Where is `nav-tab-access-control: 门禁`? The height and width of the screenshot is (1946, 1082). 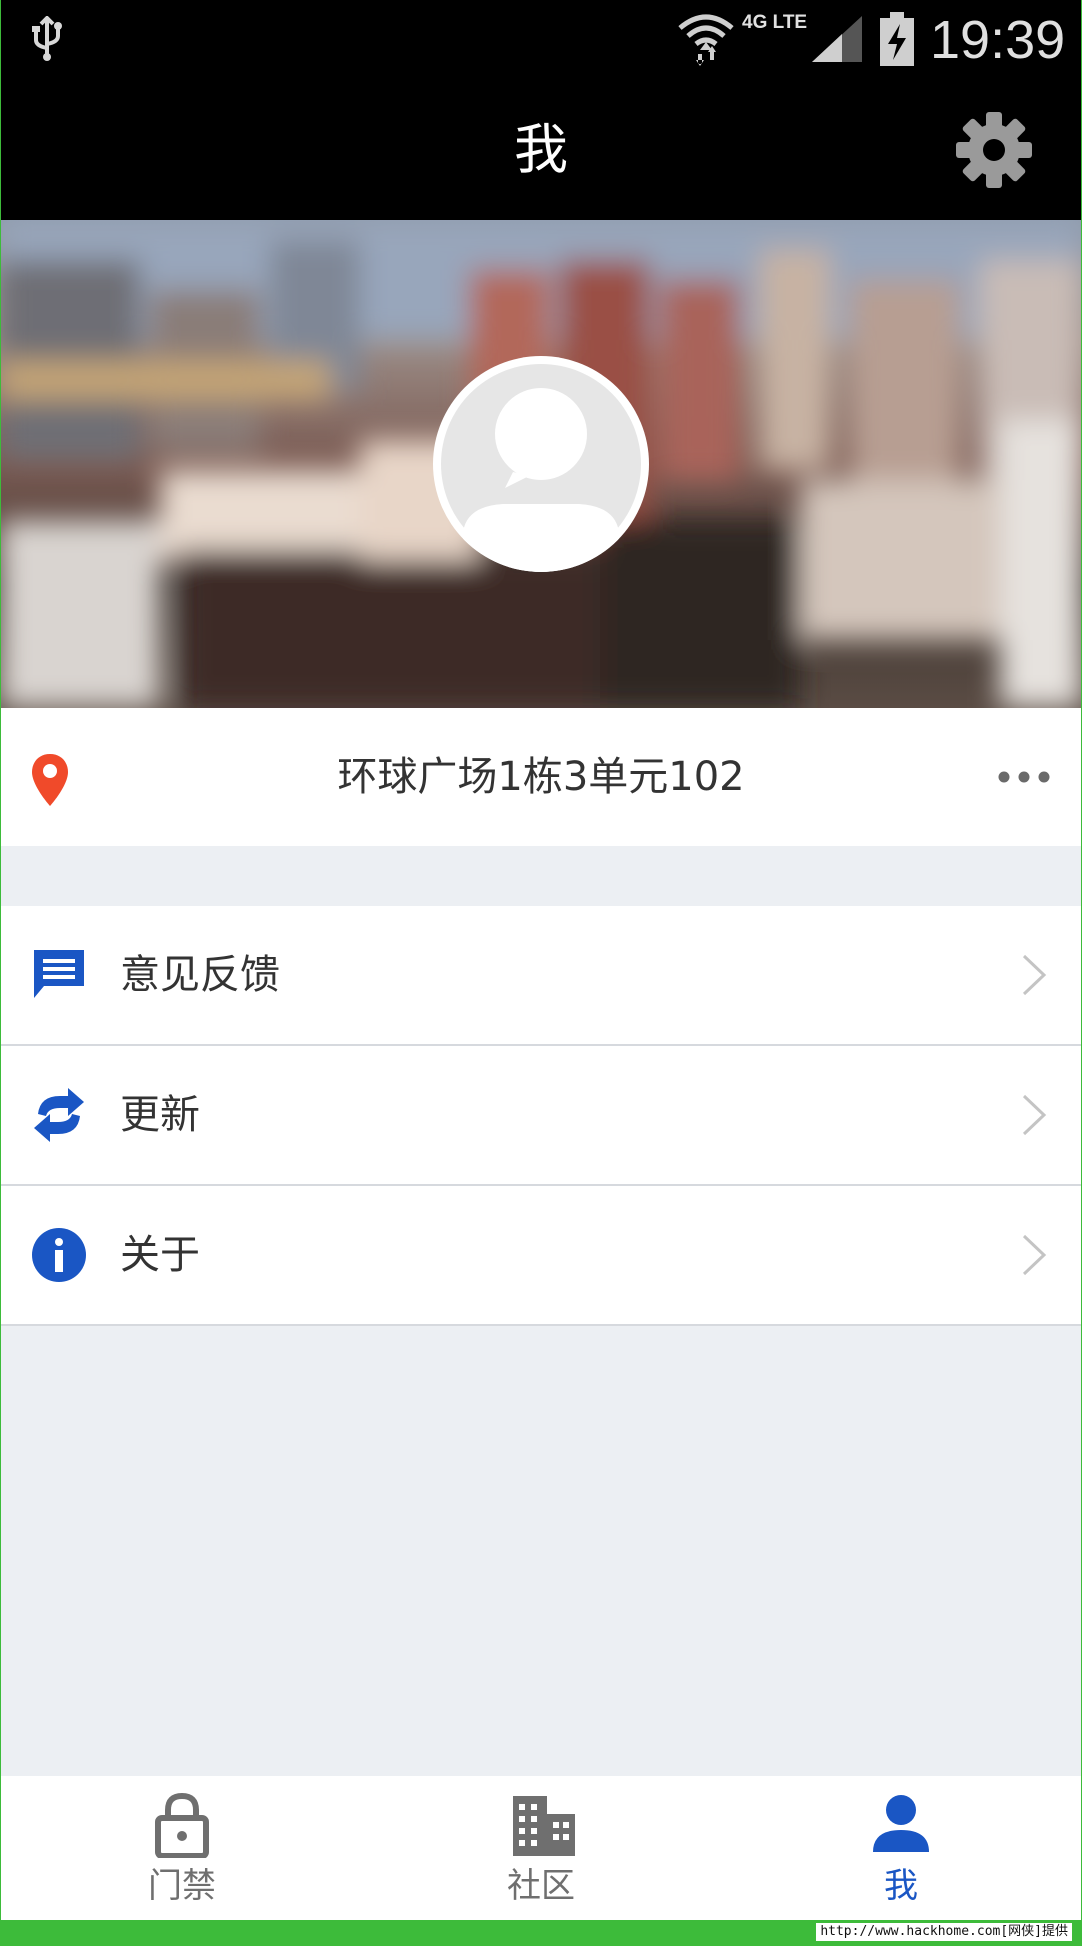 nav-tab-access-control: 门禁 is located at coordinates (182, 1848).